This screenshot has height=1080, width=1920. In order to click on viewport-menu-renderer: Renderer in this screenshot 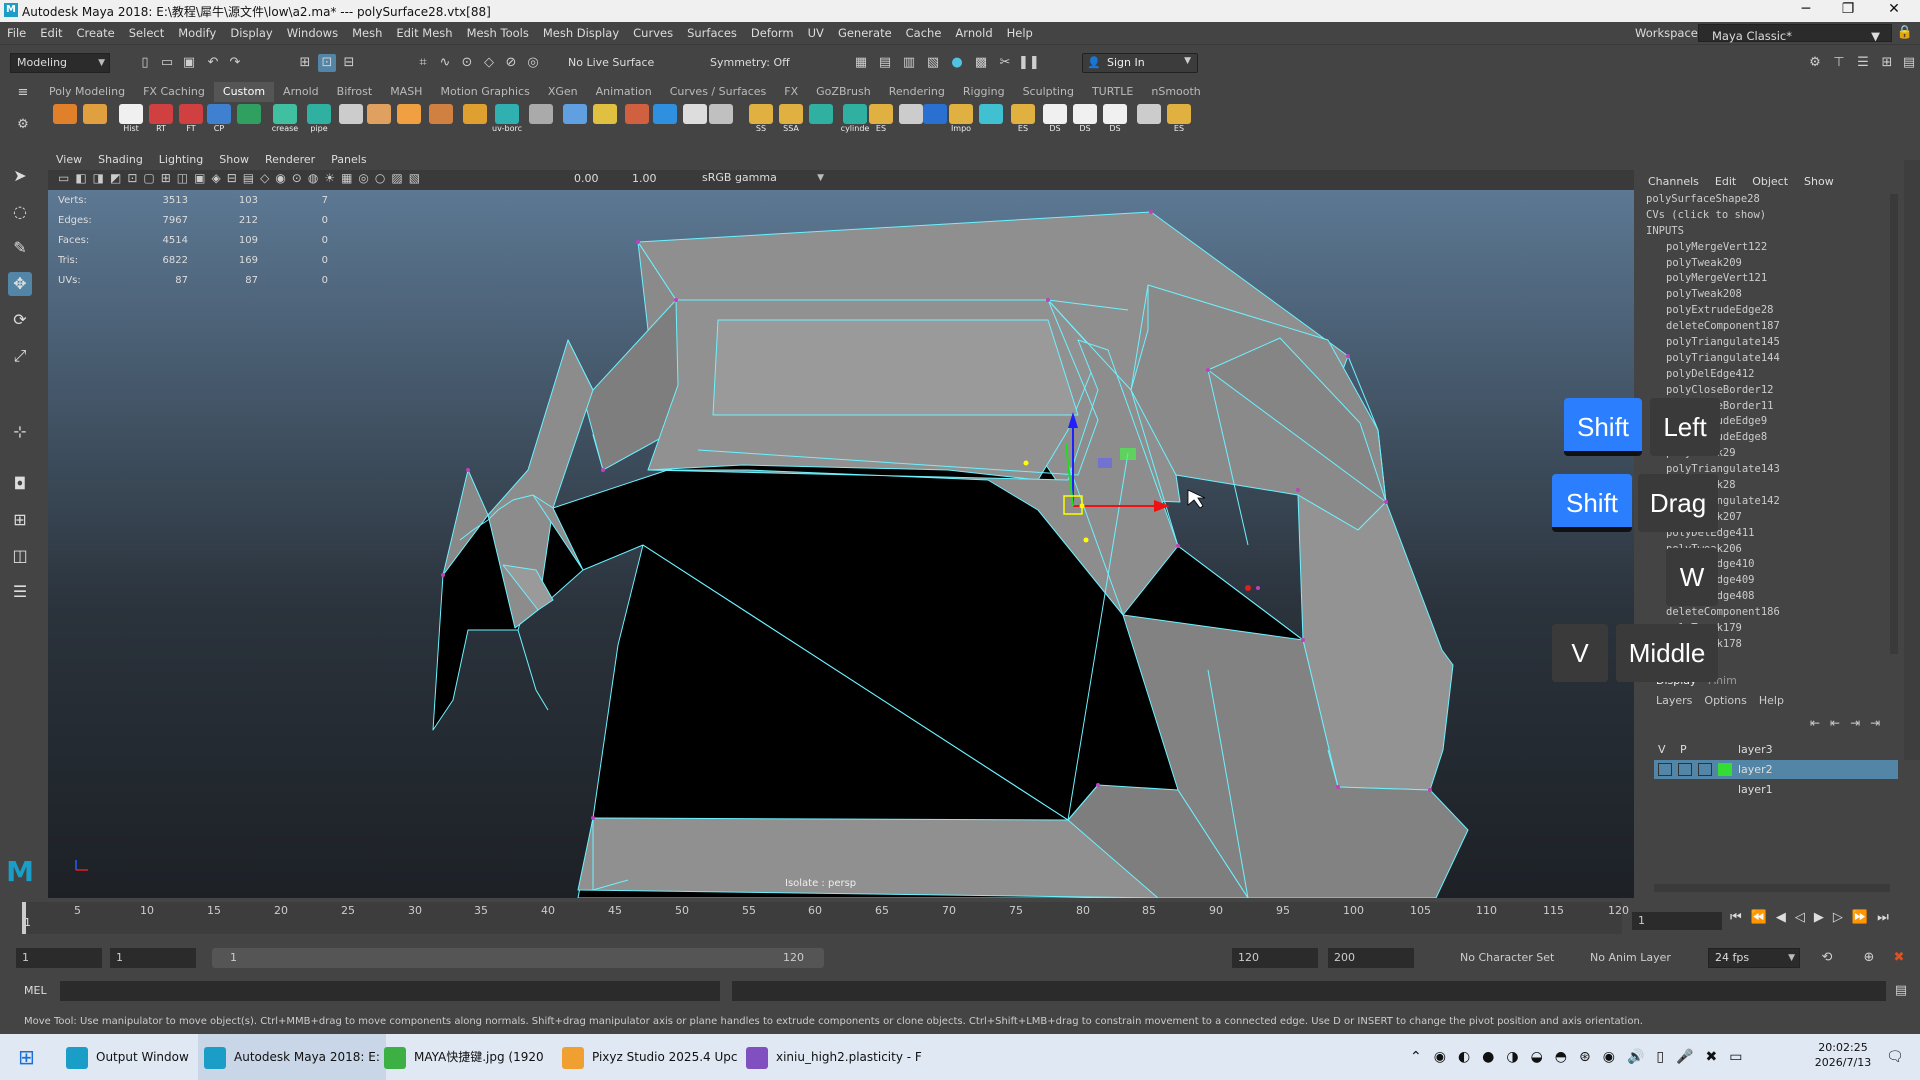, I will do `click(290, 160)`.